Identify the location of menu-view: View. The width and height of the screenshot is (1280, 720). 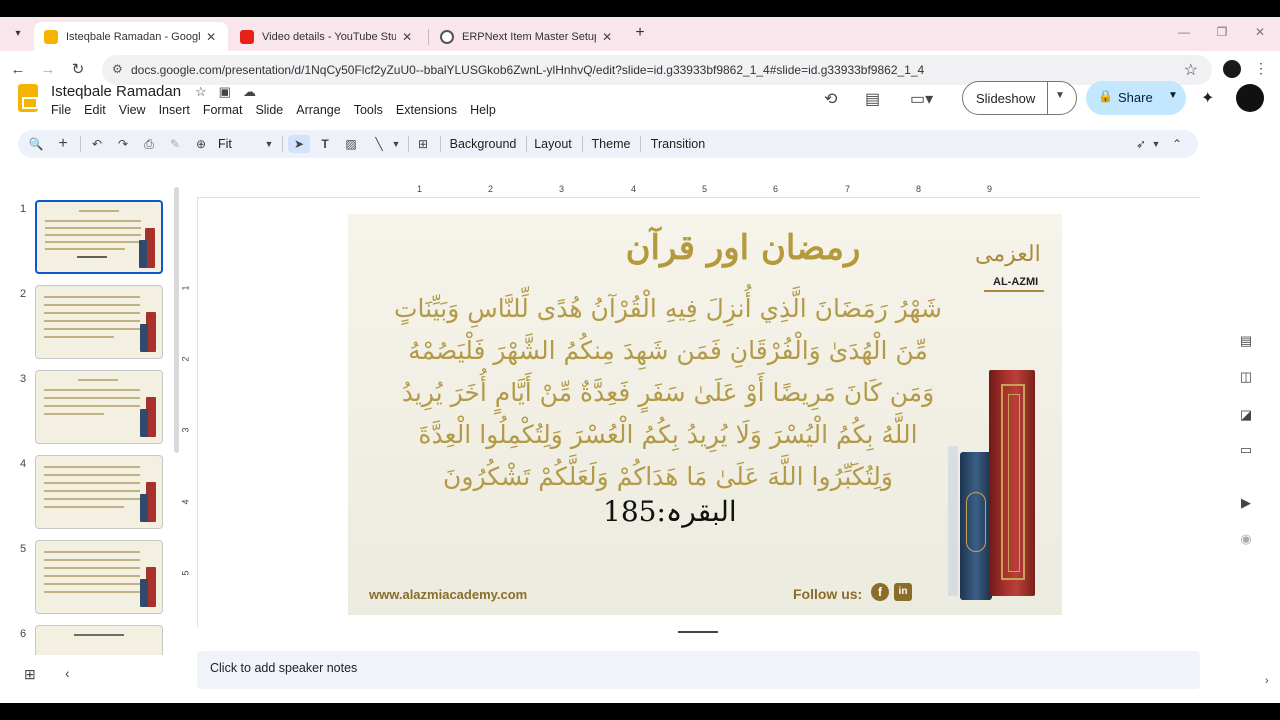
(132, 110).